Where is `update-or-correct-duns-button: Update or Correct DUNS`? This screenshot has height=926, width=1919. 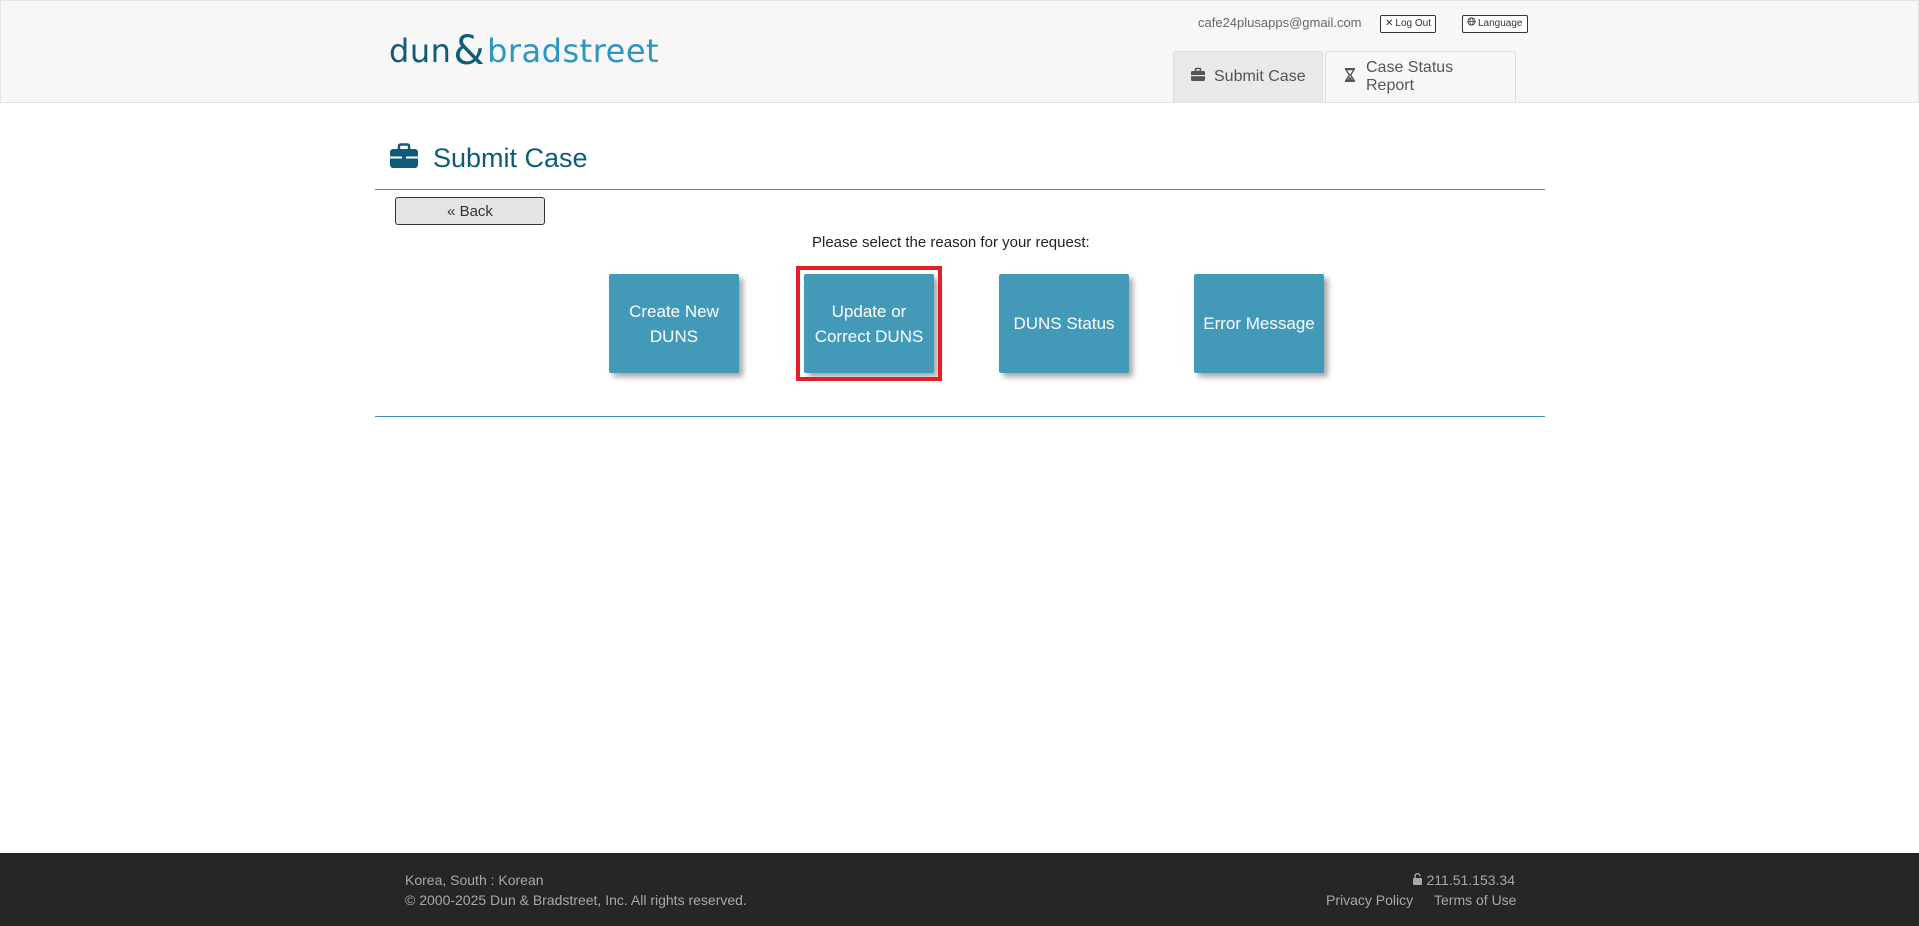
update-or-correct-duns-button: Update or Correct DUNS is located at coordinates (869, 323).